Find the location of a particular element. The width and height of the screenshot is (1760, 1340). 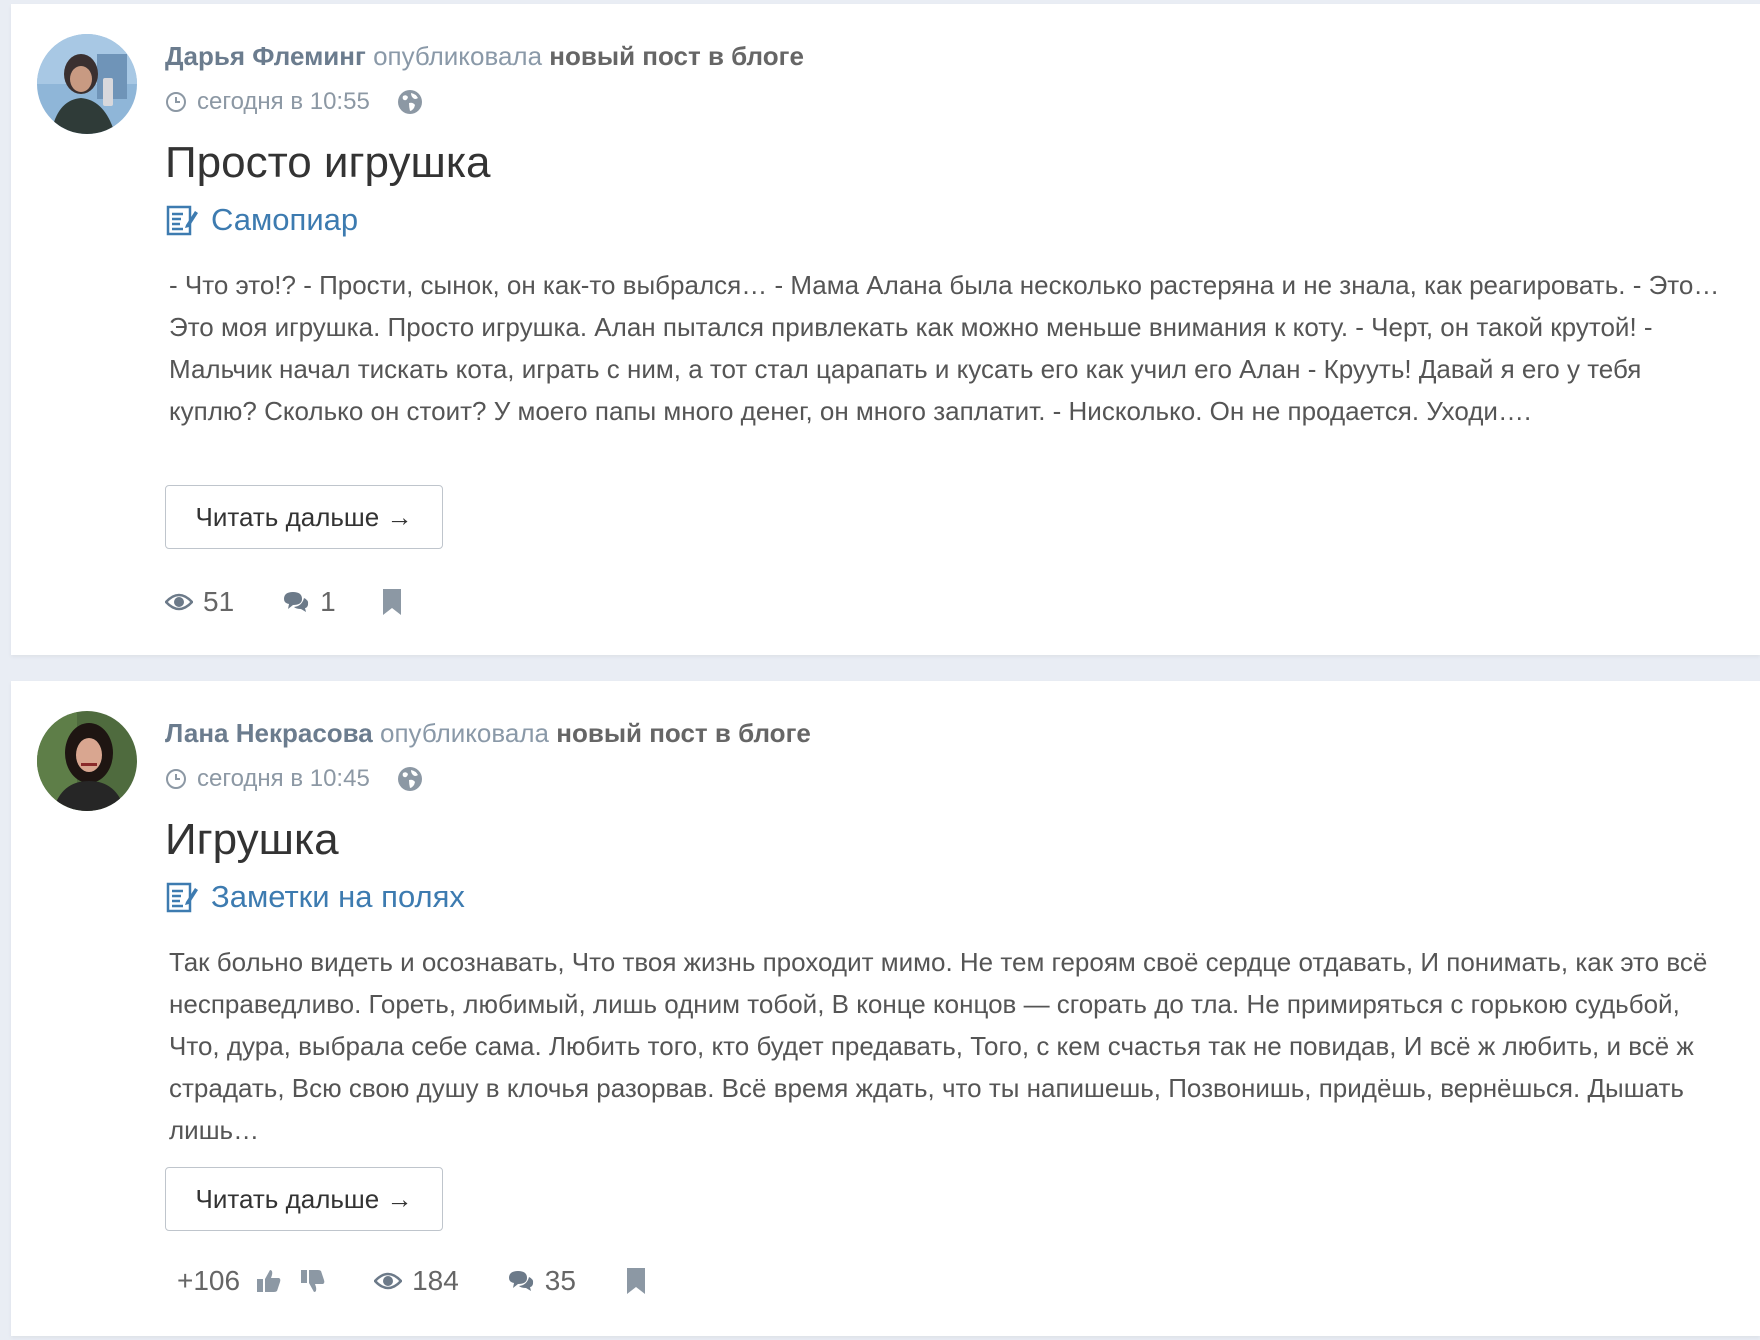

post-title: Просто игрушка is located at coordinates (328, 163).